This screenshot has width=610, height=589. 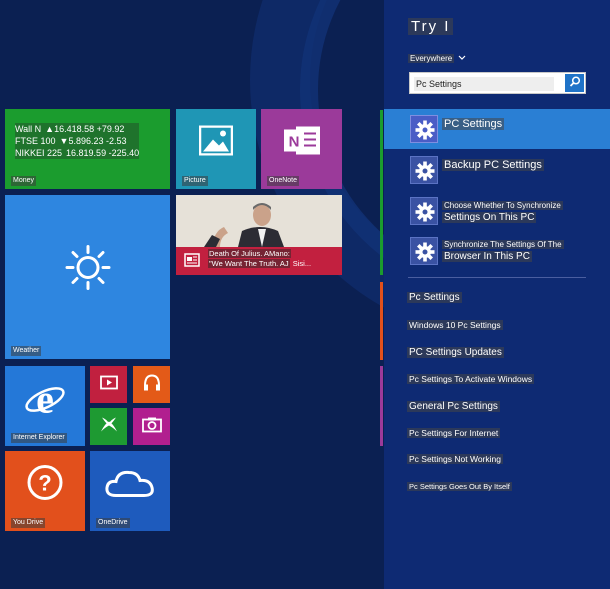 I want to click on suggestion-label: Pc Settings For Internet, so click(x=454, y=433).